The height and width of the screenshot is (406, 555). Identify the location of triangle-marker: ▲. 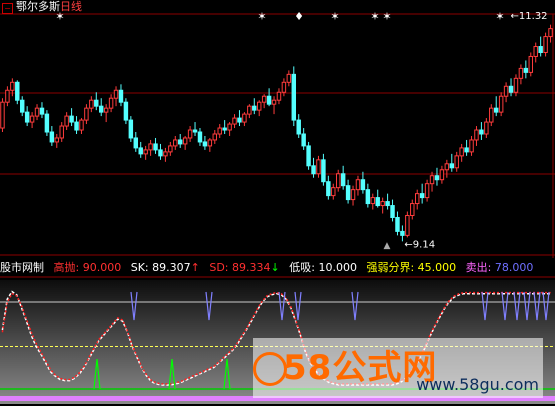
(387, 246).